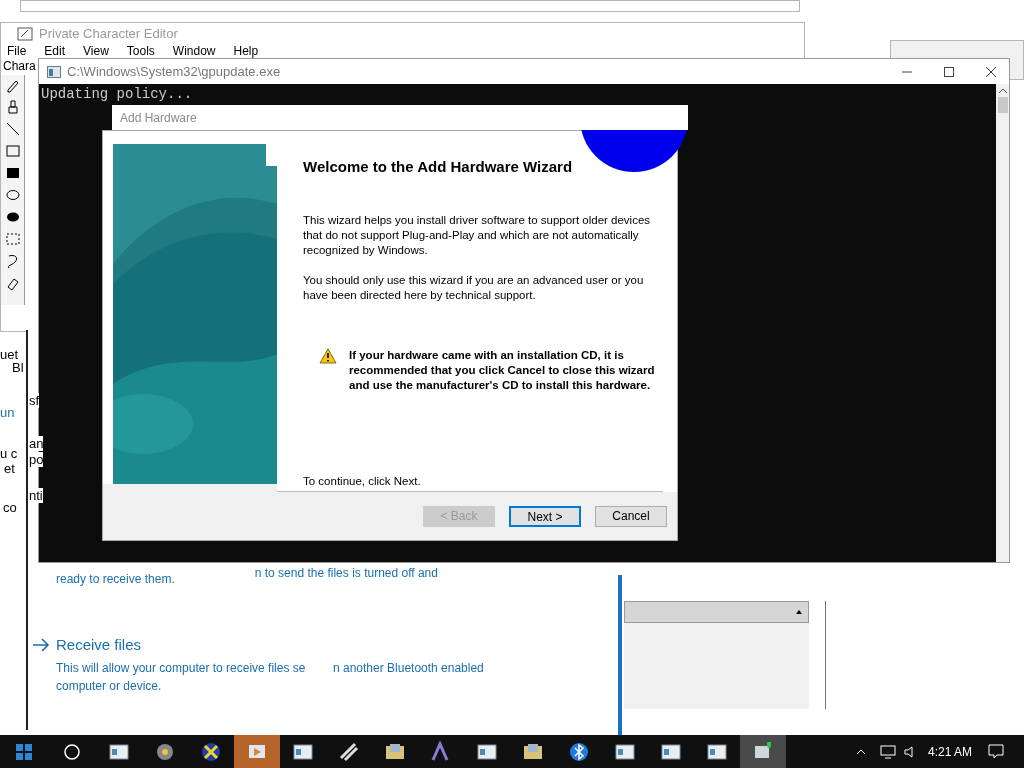 Image resolution: width=1024 pixels, height=768 pixels. What do you see at coordinates (54, 71) in the screenshot?
I see `console-icon` at bounding box center [54, 71].